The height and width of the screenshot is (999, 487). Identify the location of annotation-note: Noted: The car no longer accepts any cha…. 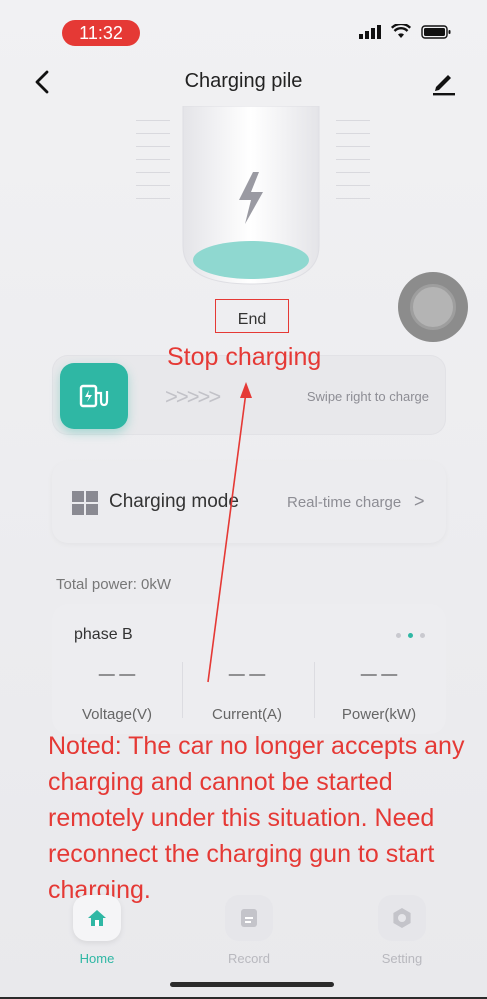
(256, 818).